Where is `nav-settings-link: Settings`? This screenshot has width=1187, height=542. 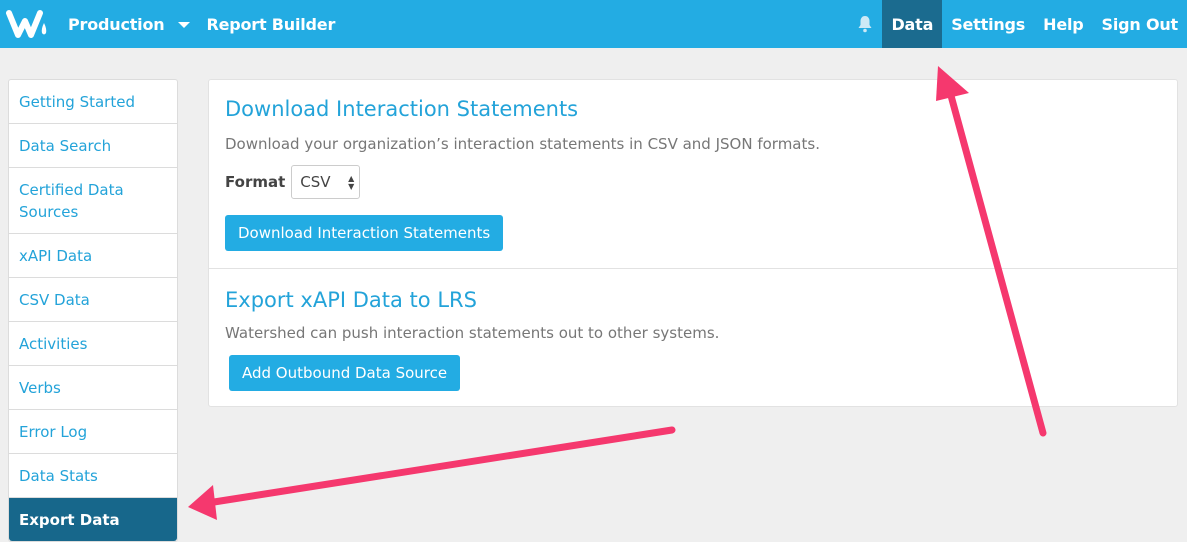
nav-settings-link: Settings is located at coordinates (988, 24).